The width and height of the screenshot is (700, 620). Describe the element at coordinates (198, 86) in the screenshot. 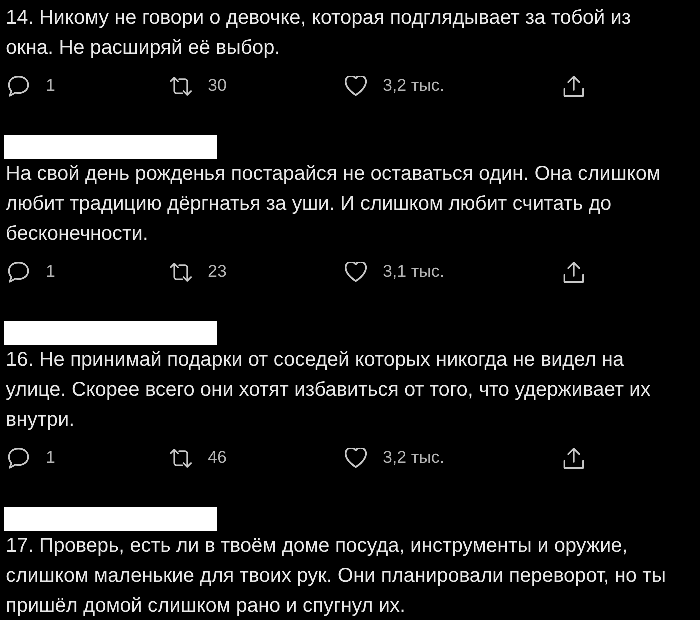

I see `retweet-button: 30` at that location.